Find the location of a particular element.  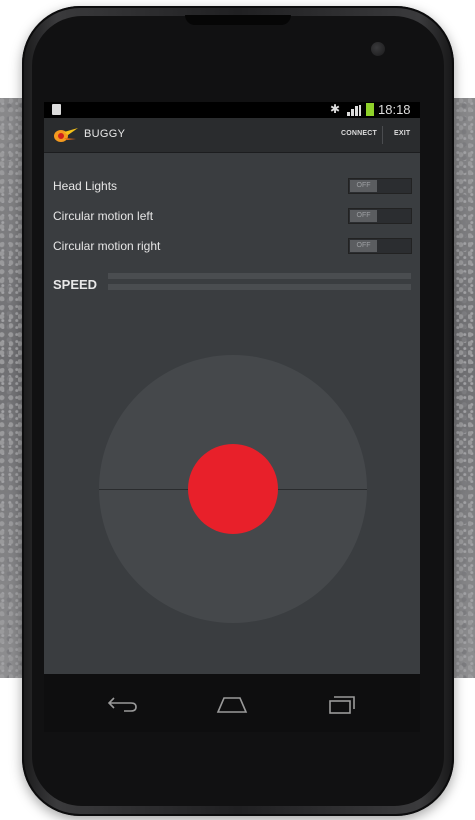

toggle-label: Head Lights is located at coordinates (85, 186).